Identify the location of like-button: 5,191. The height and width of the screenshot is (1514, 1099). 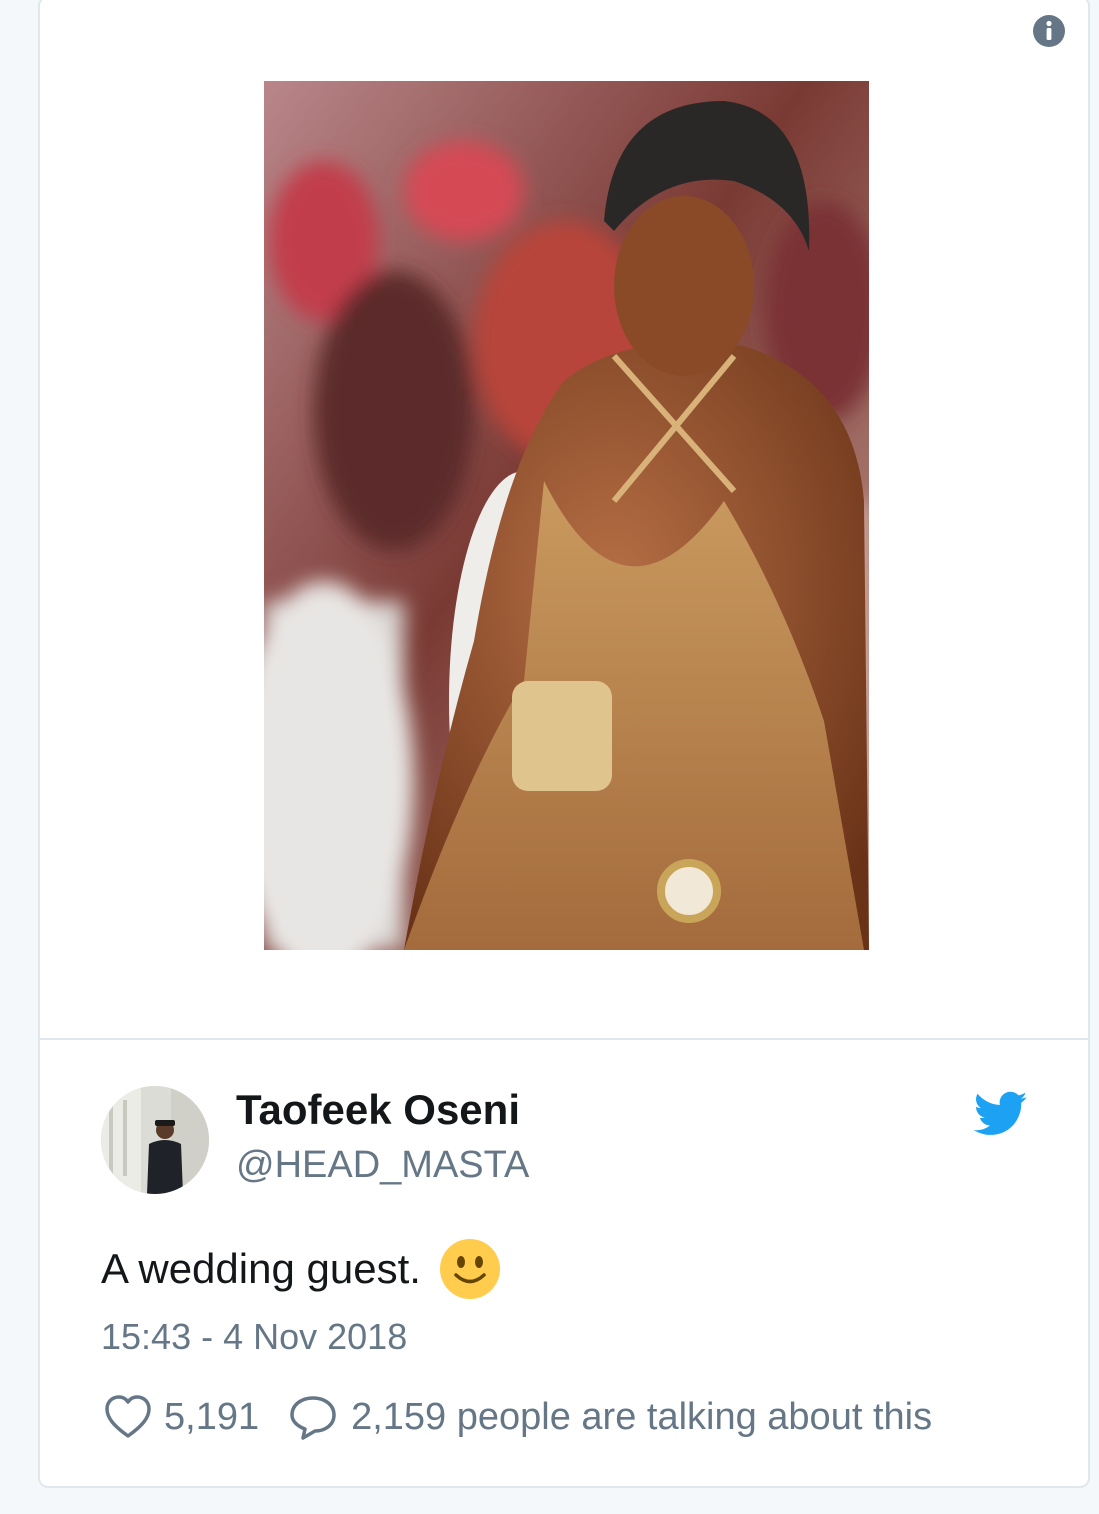
(196, 1417).